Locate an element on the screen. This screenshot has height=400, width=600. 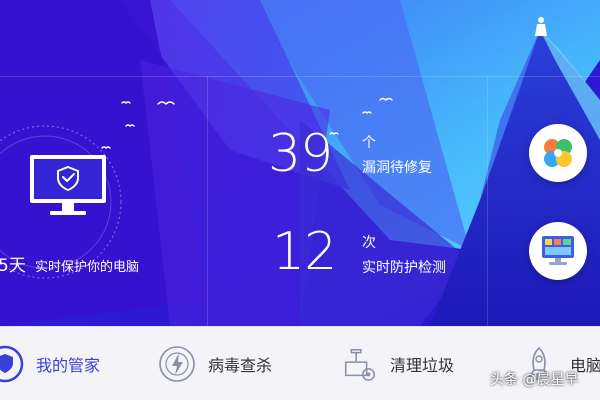
shield-icon is located at coordinates (12, 364).